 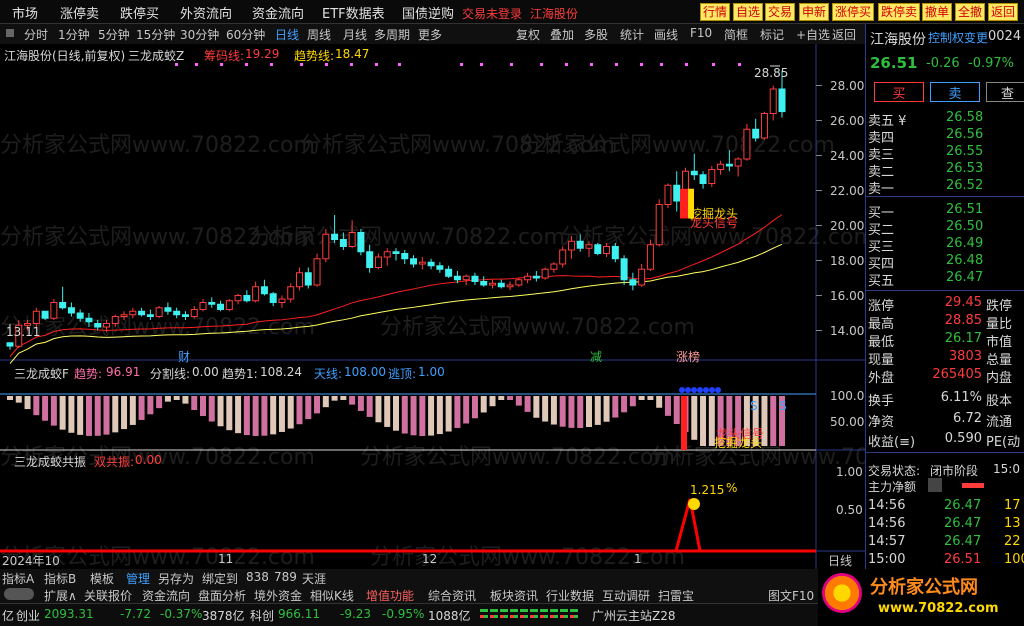 I want to click on cancel-all-button: 全撤, so click(x=970, y=12).